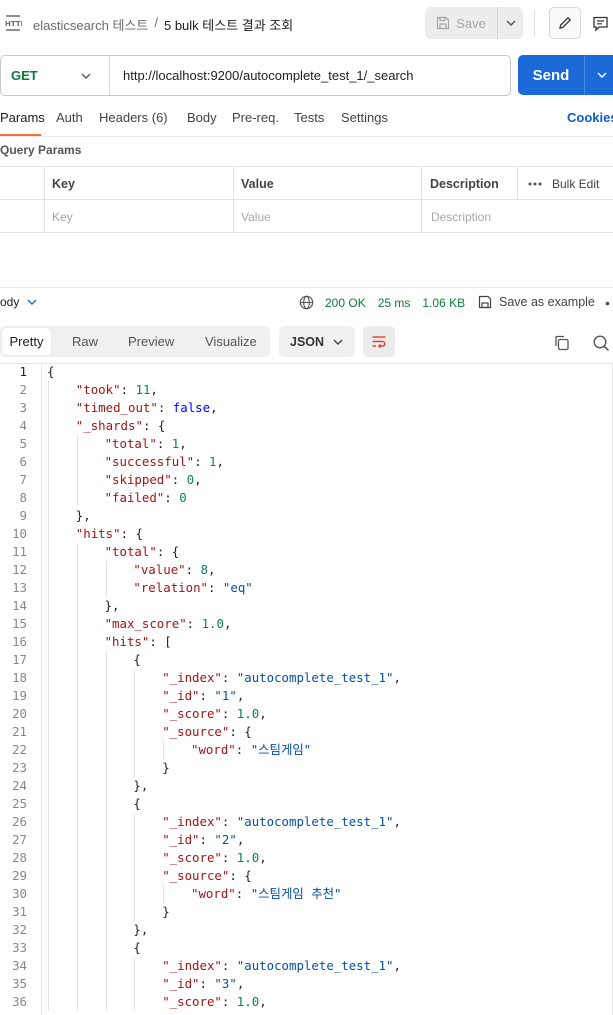  What do you see at coordinates (192, 821) in the screenshot?
I see `code-token: "_index"` at bounding box center [192, 821].